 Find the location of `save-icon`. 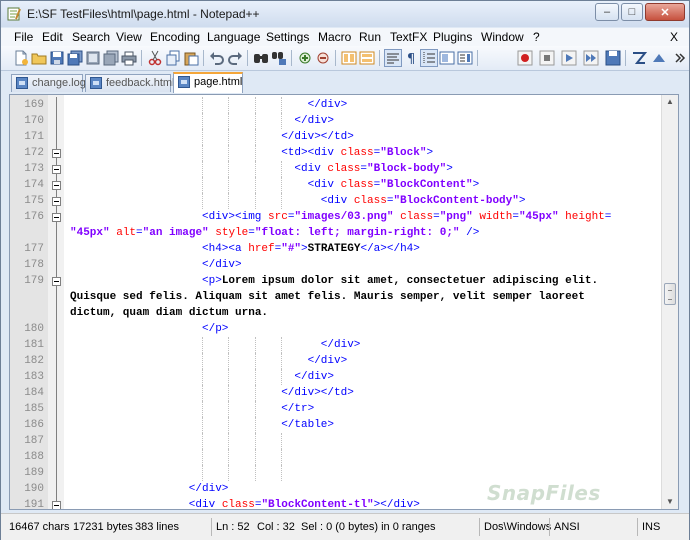

save-icon is located at coordinates (57, 58).